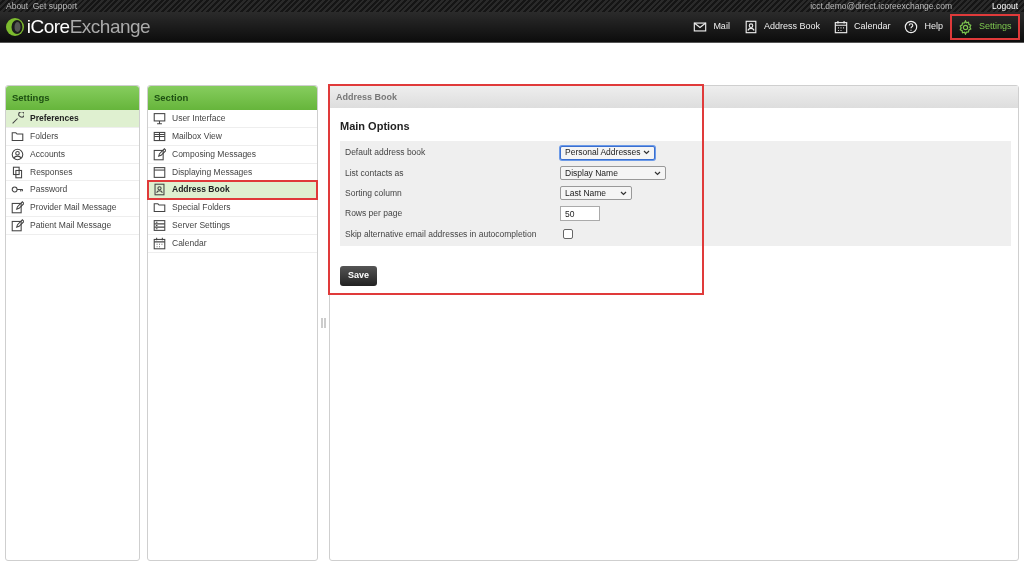  Describe the element at coordinates (580, 214) in the screenshot. I see `input-field: 50` at that location.